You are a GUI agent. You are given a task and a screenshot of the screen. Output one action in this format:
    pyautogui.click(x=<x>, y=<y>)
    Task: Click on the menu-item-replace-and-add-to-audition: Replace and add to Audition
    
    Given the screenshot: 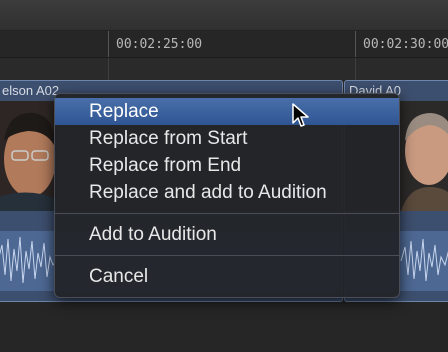 What is the action you would take?
    pyautogui.click(x=227, y=192)
    